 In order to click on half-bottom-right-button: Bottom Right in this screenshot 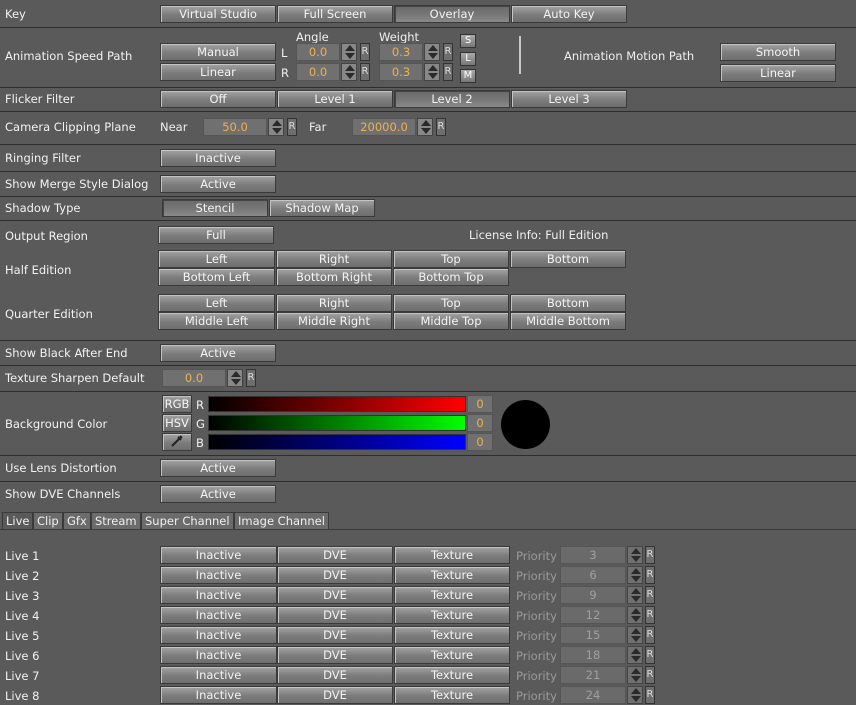, I will do `click(334, 277)`.